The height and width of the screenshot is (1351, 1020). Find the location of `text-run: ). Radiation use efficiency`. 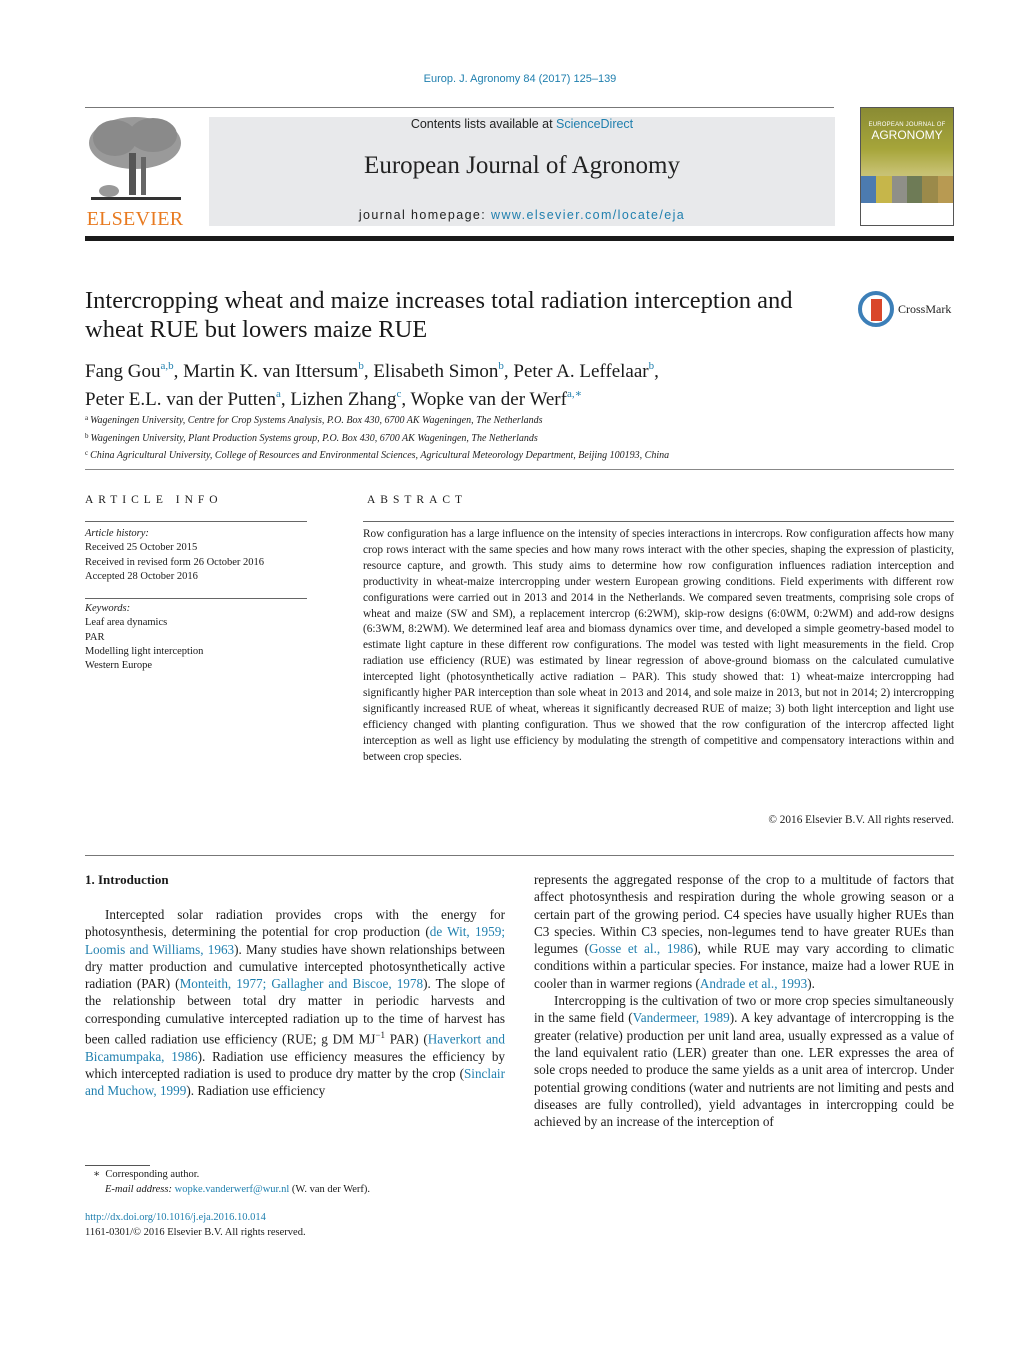

text-run: ). Radiation use efficiency is located at coordinates (256, 1091).